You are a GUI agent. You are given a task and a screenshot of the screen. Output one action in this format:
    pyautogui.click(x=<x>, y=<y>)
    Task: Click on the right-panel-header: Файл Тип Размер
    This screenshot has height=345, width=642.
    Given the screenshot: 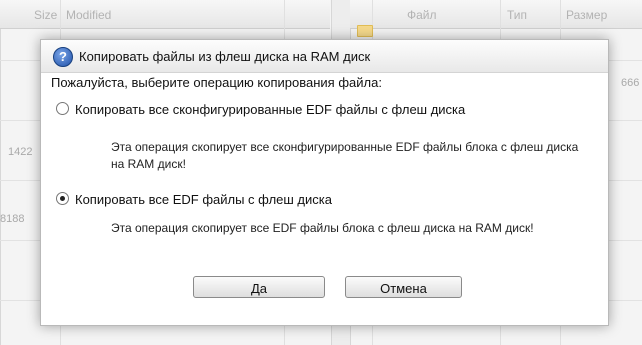 What is the action you would take?
    pyautogui.click(x=496, y=14)
    